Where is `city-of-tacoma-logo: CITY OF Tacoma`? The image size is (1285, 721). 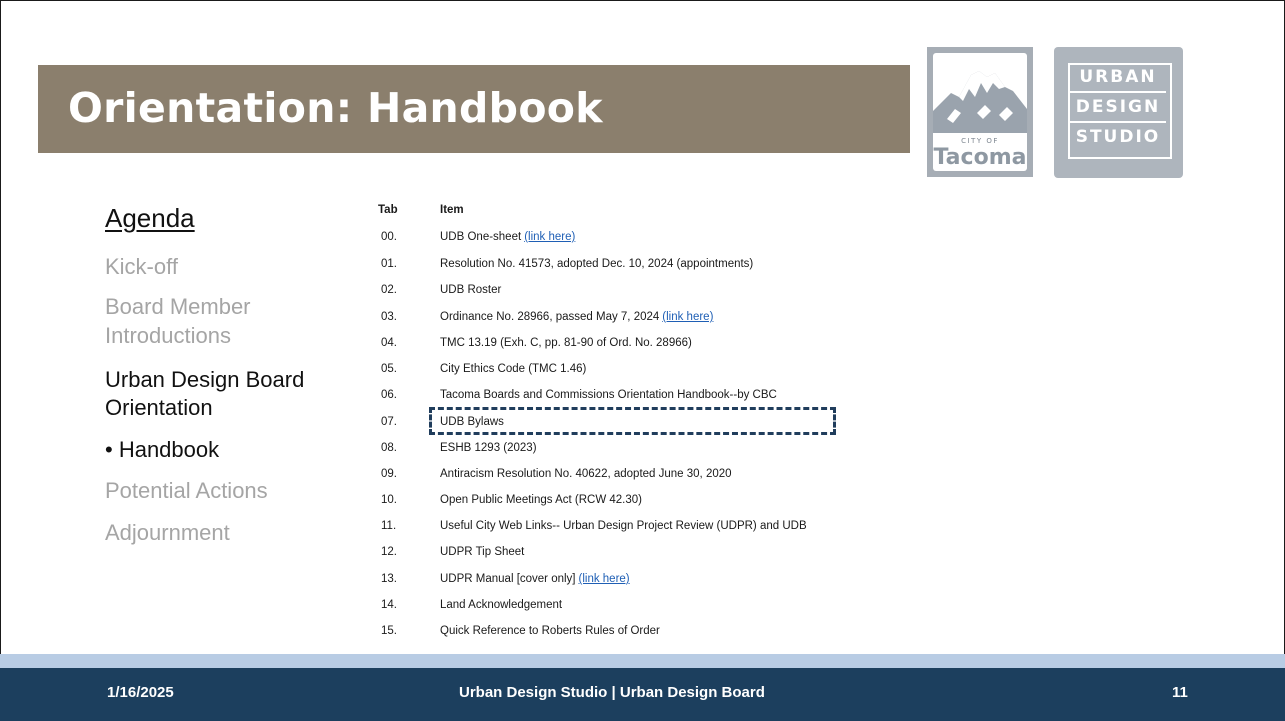
city-of-tacoma-logo: CITY OF Tacoma is located at coordinates (980, 112).